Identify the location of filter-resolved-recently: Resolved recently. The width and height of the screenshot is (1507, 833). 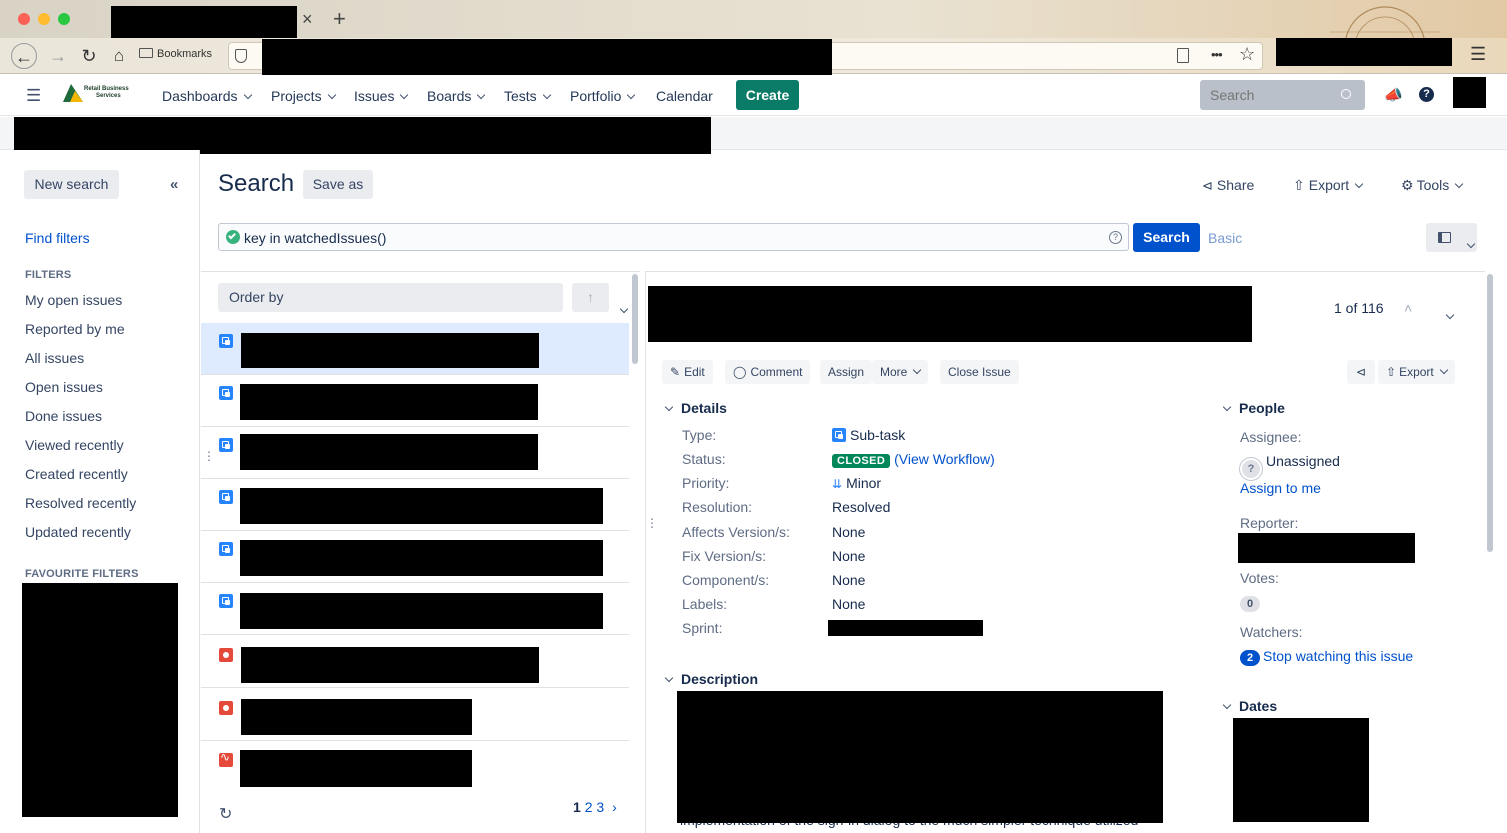
(80, 503).